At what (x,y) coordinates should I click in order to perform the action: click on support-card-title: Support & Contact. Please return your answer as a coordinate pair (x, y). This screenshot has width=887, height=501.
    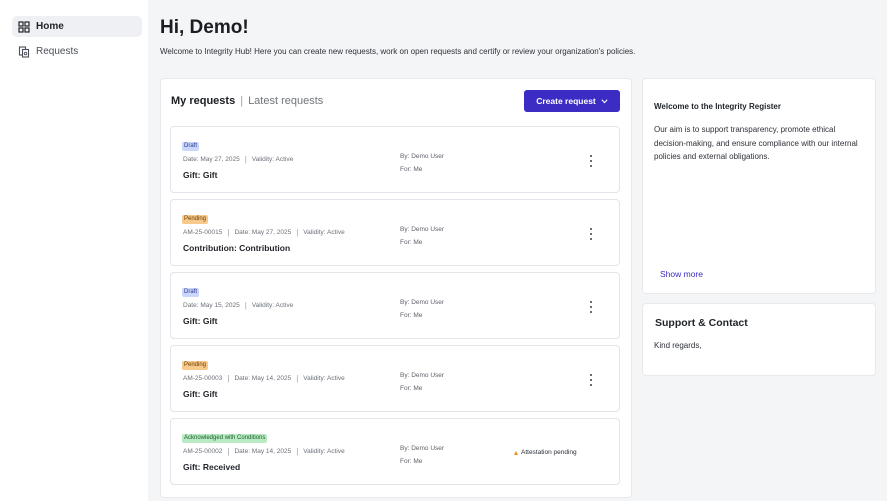
    Looking at the image, I should click on (701, 323).